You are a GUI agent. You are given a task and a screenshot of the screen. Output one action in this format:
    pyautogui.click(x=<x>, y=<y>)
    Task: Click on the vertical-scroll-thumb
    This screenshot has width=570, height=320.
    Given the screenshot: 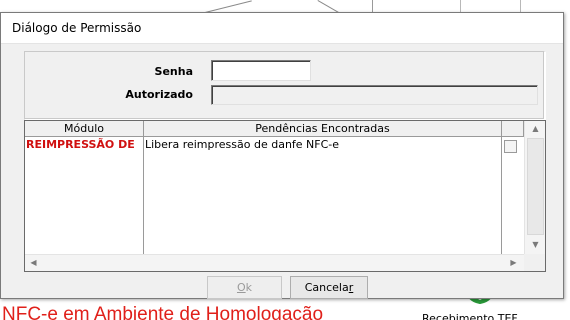 What is the action you would take?
    pyautogui.click(x=535, y=186)
    